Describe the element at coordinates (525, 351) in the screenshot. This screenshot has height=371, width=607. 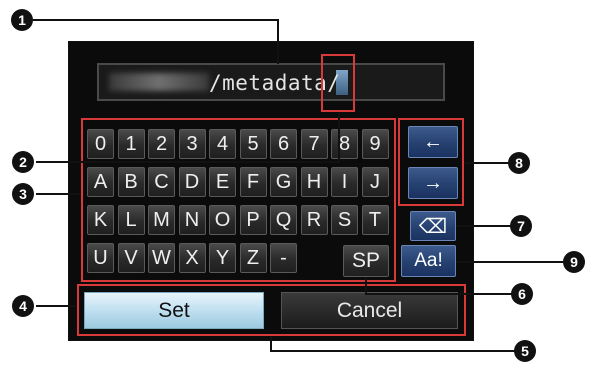
I see `callout-5: 5` at that location.